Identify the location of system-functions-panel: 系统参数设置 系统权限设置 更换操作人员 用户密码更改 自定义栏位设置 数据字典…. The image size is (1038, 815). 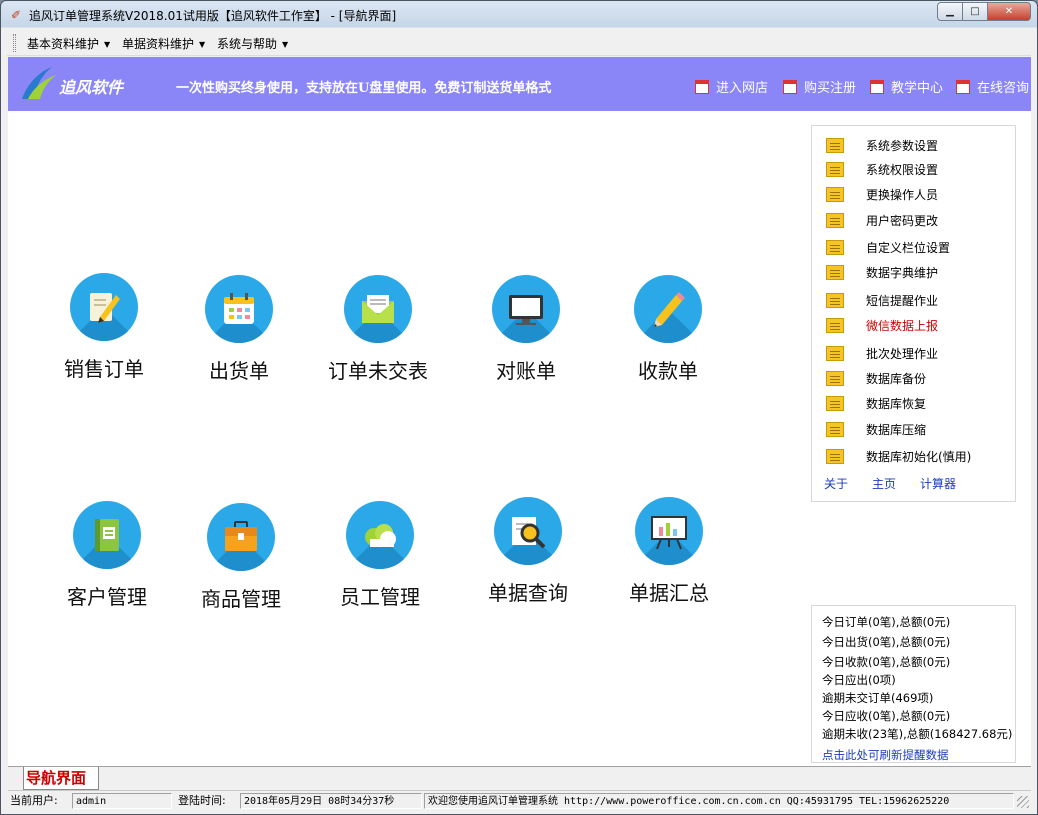
(913, 313).